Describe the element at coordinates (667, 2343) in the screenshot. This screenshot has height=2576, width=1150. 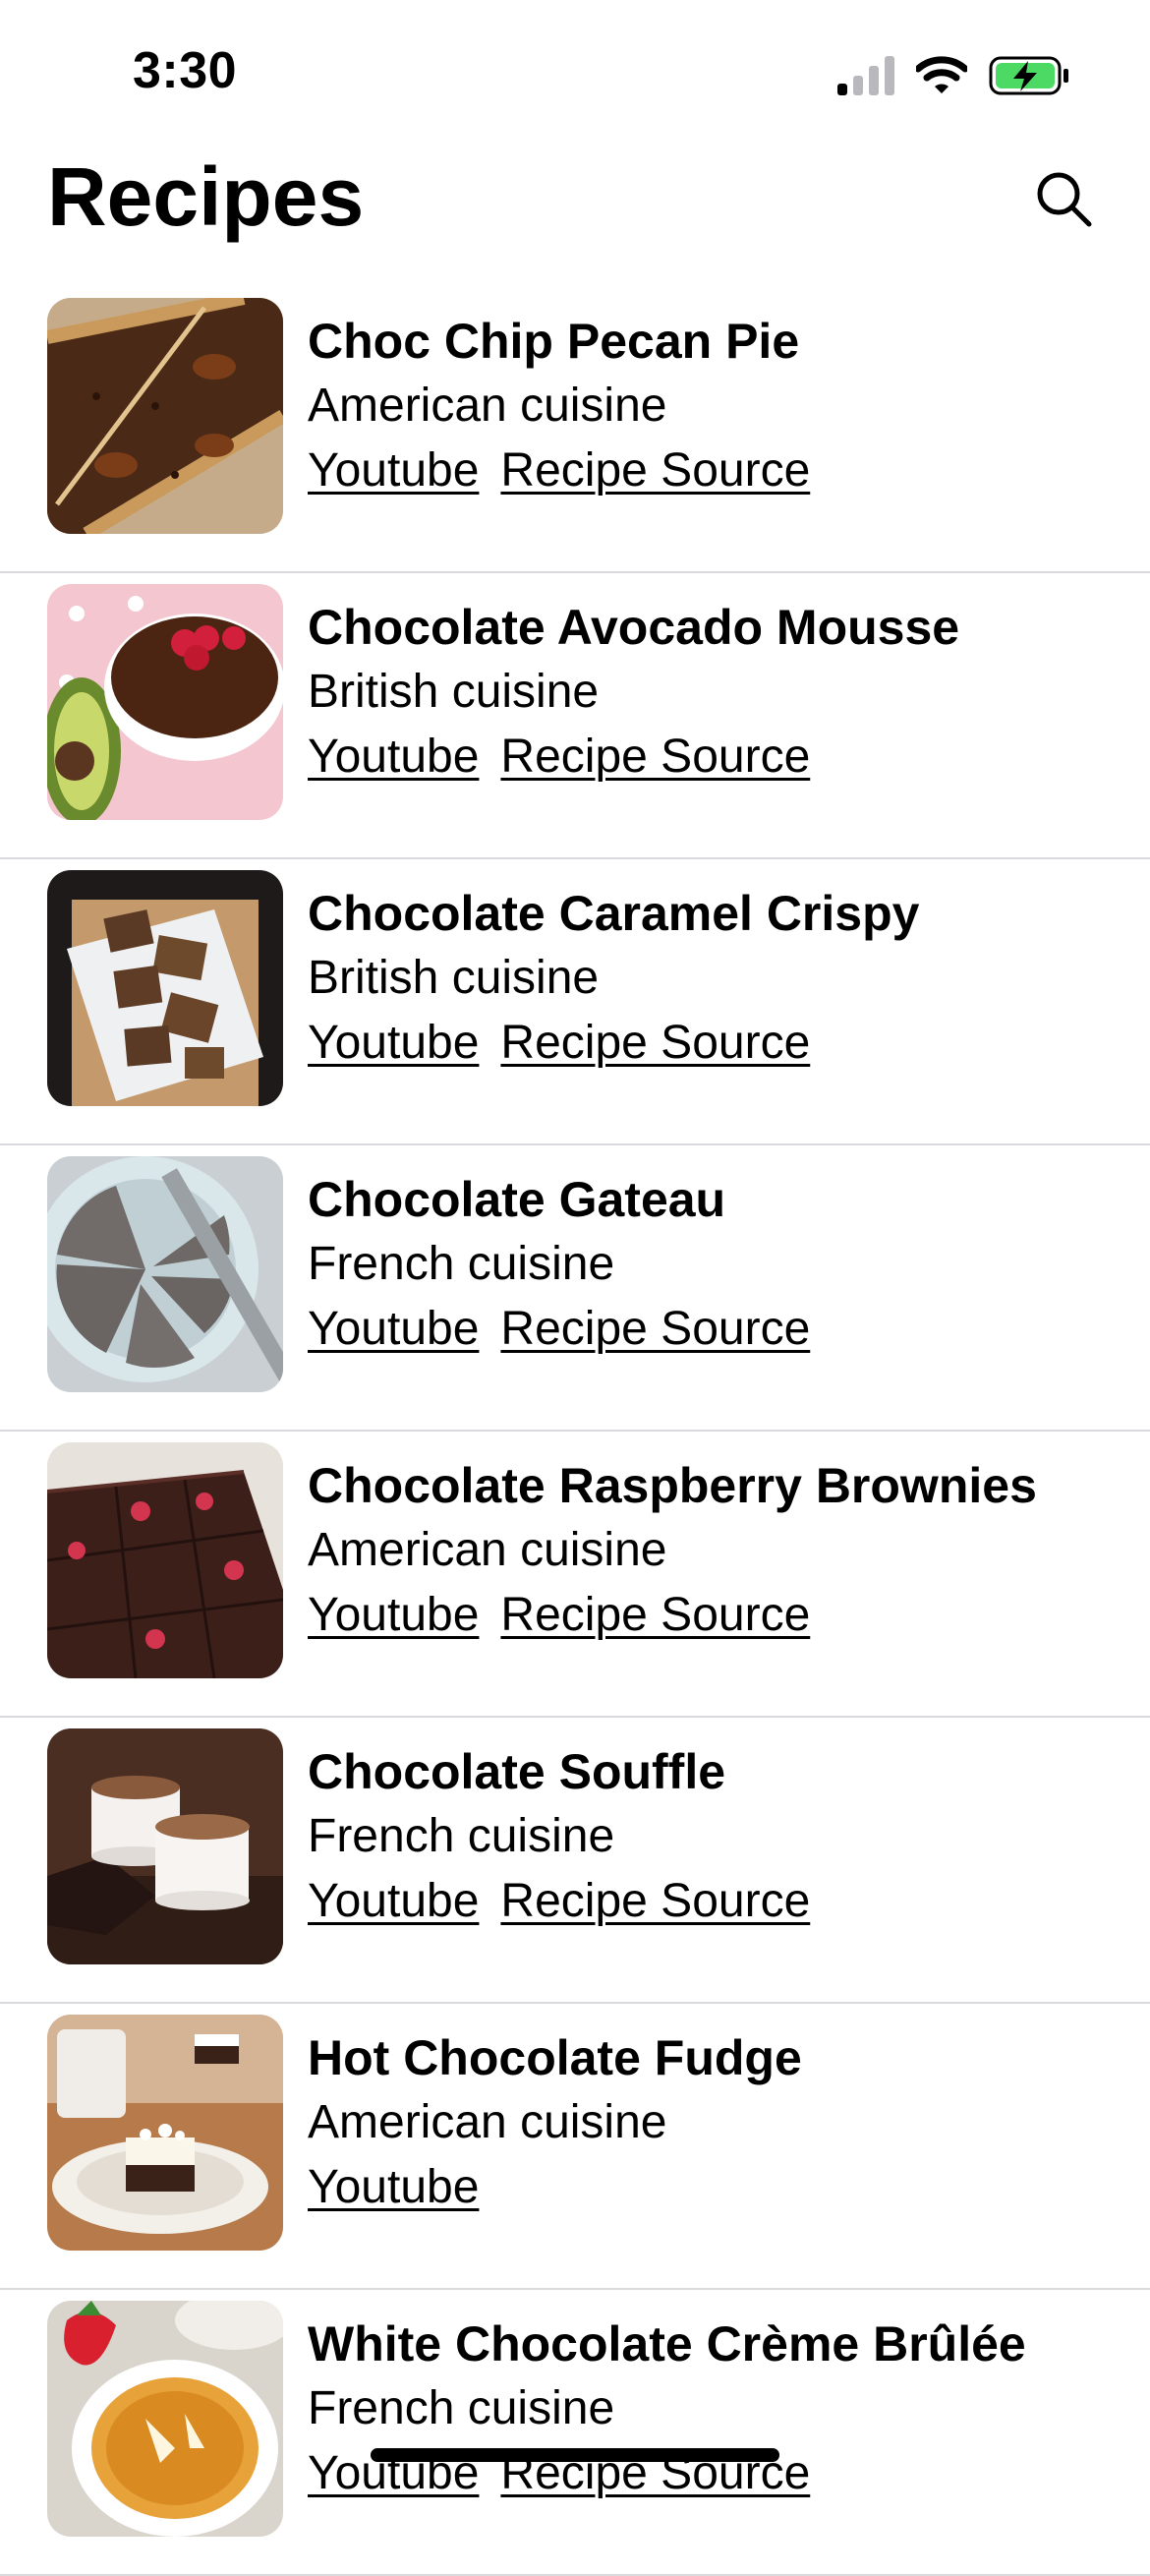
I see `recipe-name: White Chocolate Crème Brûlée` at that location.